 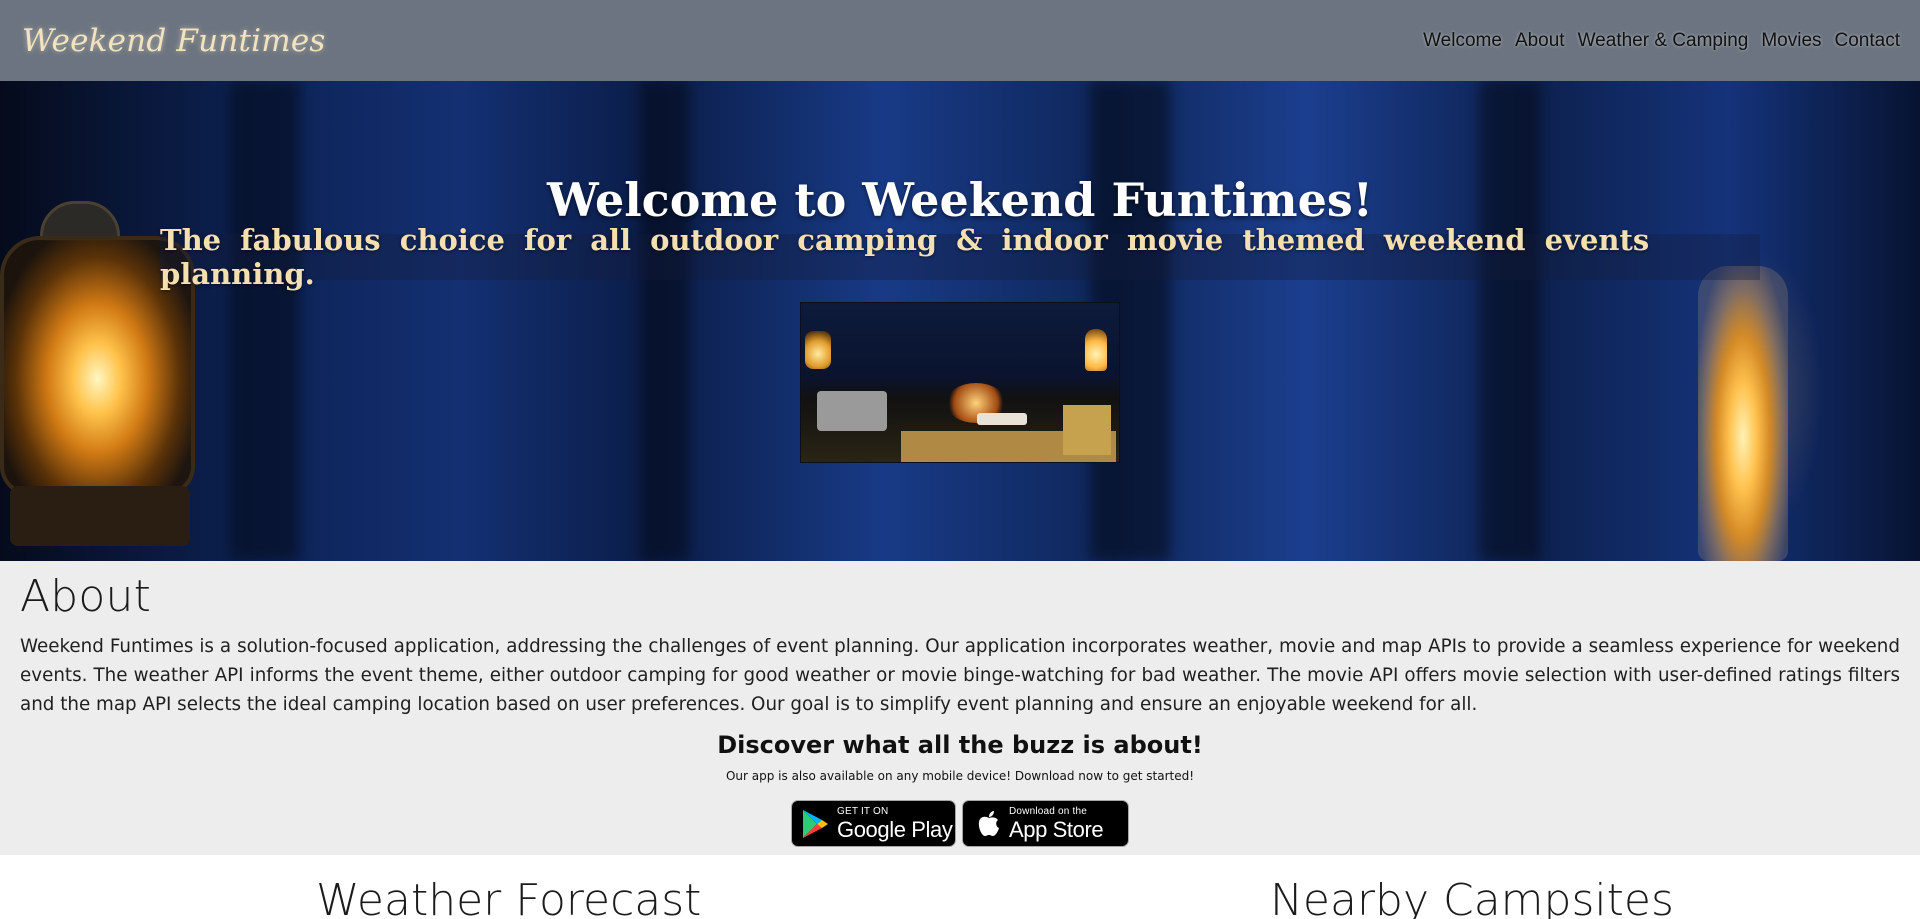 I want to click on app-store-small-label: Download on the, so click(x=1048, y=811).